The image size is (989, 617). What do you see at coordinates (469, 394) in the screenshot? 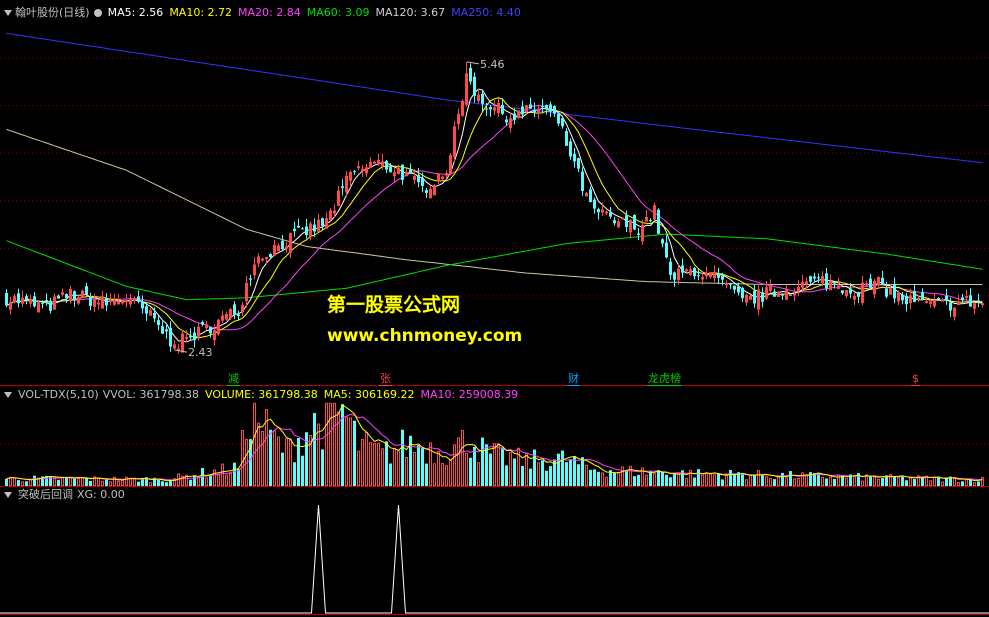
I see `legend-vol-ma10: MA10: 259008.39` at bounding box center [469, 394].